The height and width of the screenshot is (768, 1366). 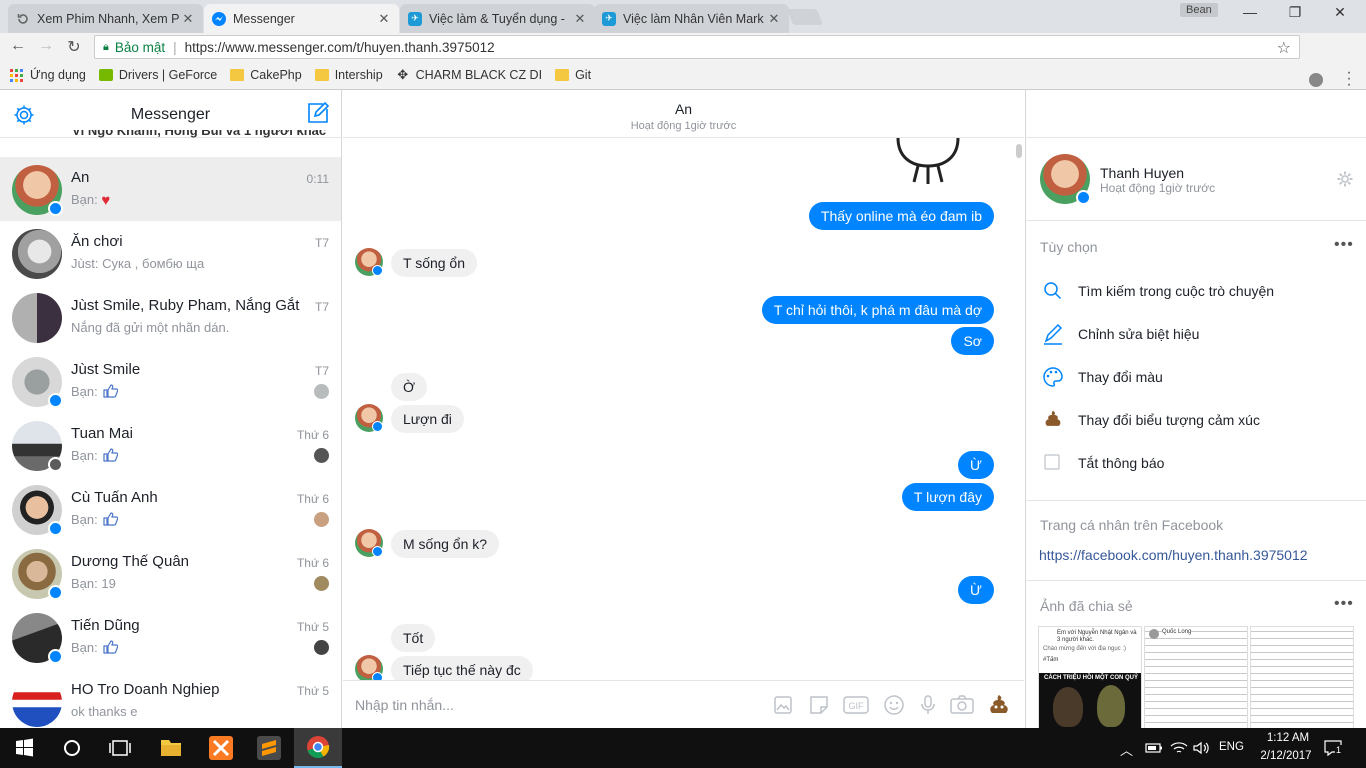 What do you see at coordinates (18, 47) in the screenshot?
I see `back-button: ←` at bounding box center [18, 47].